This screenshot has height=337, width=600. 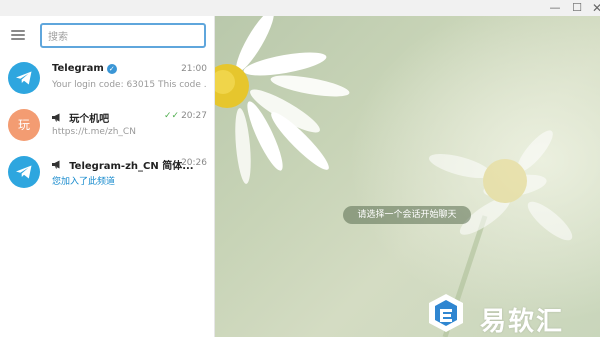 What do you see at coordinates (194, 69) in the screenshot?
I see `chat-time: 21:00` at bounding box center [194, 69].